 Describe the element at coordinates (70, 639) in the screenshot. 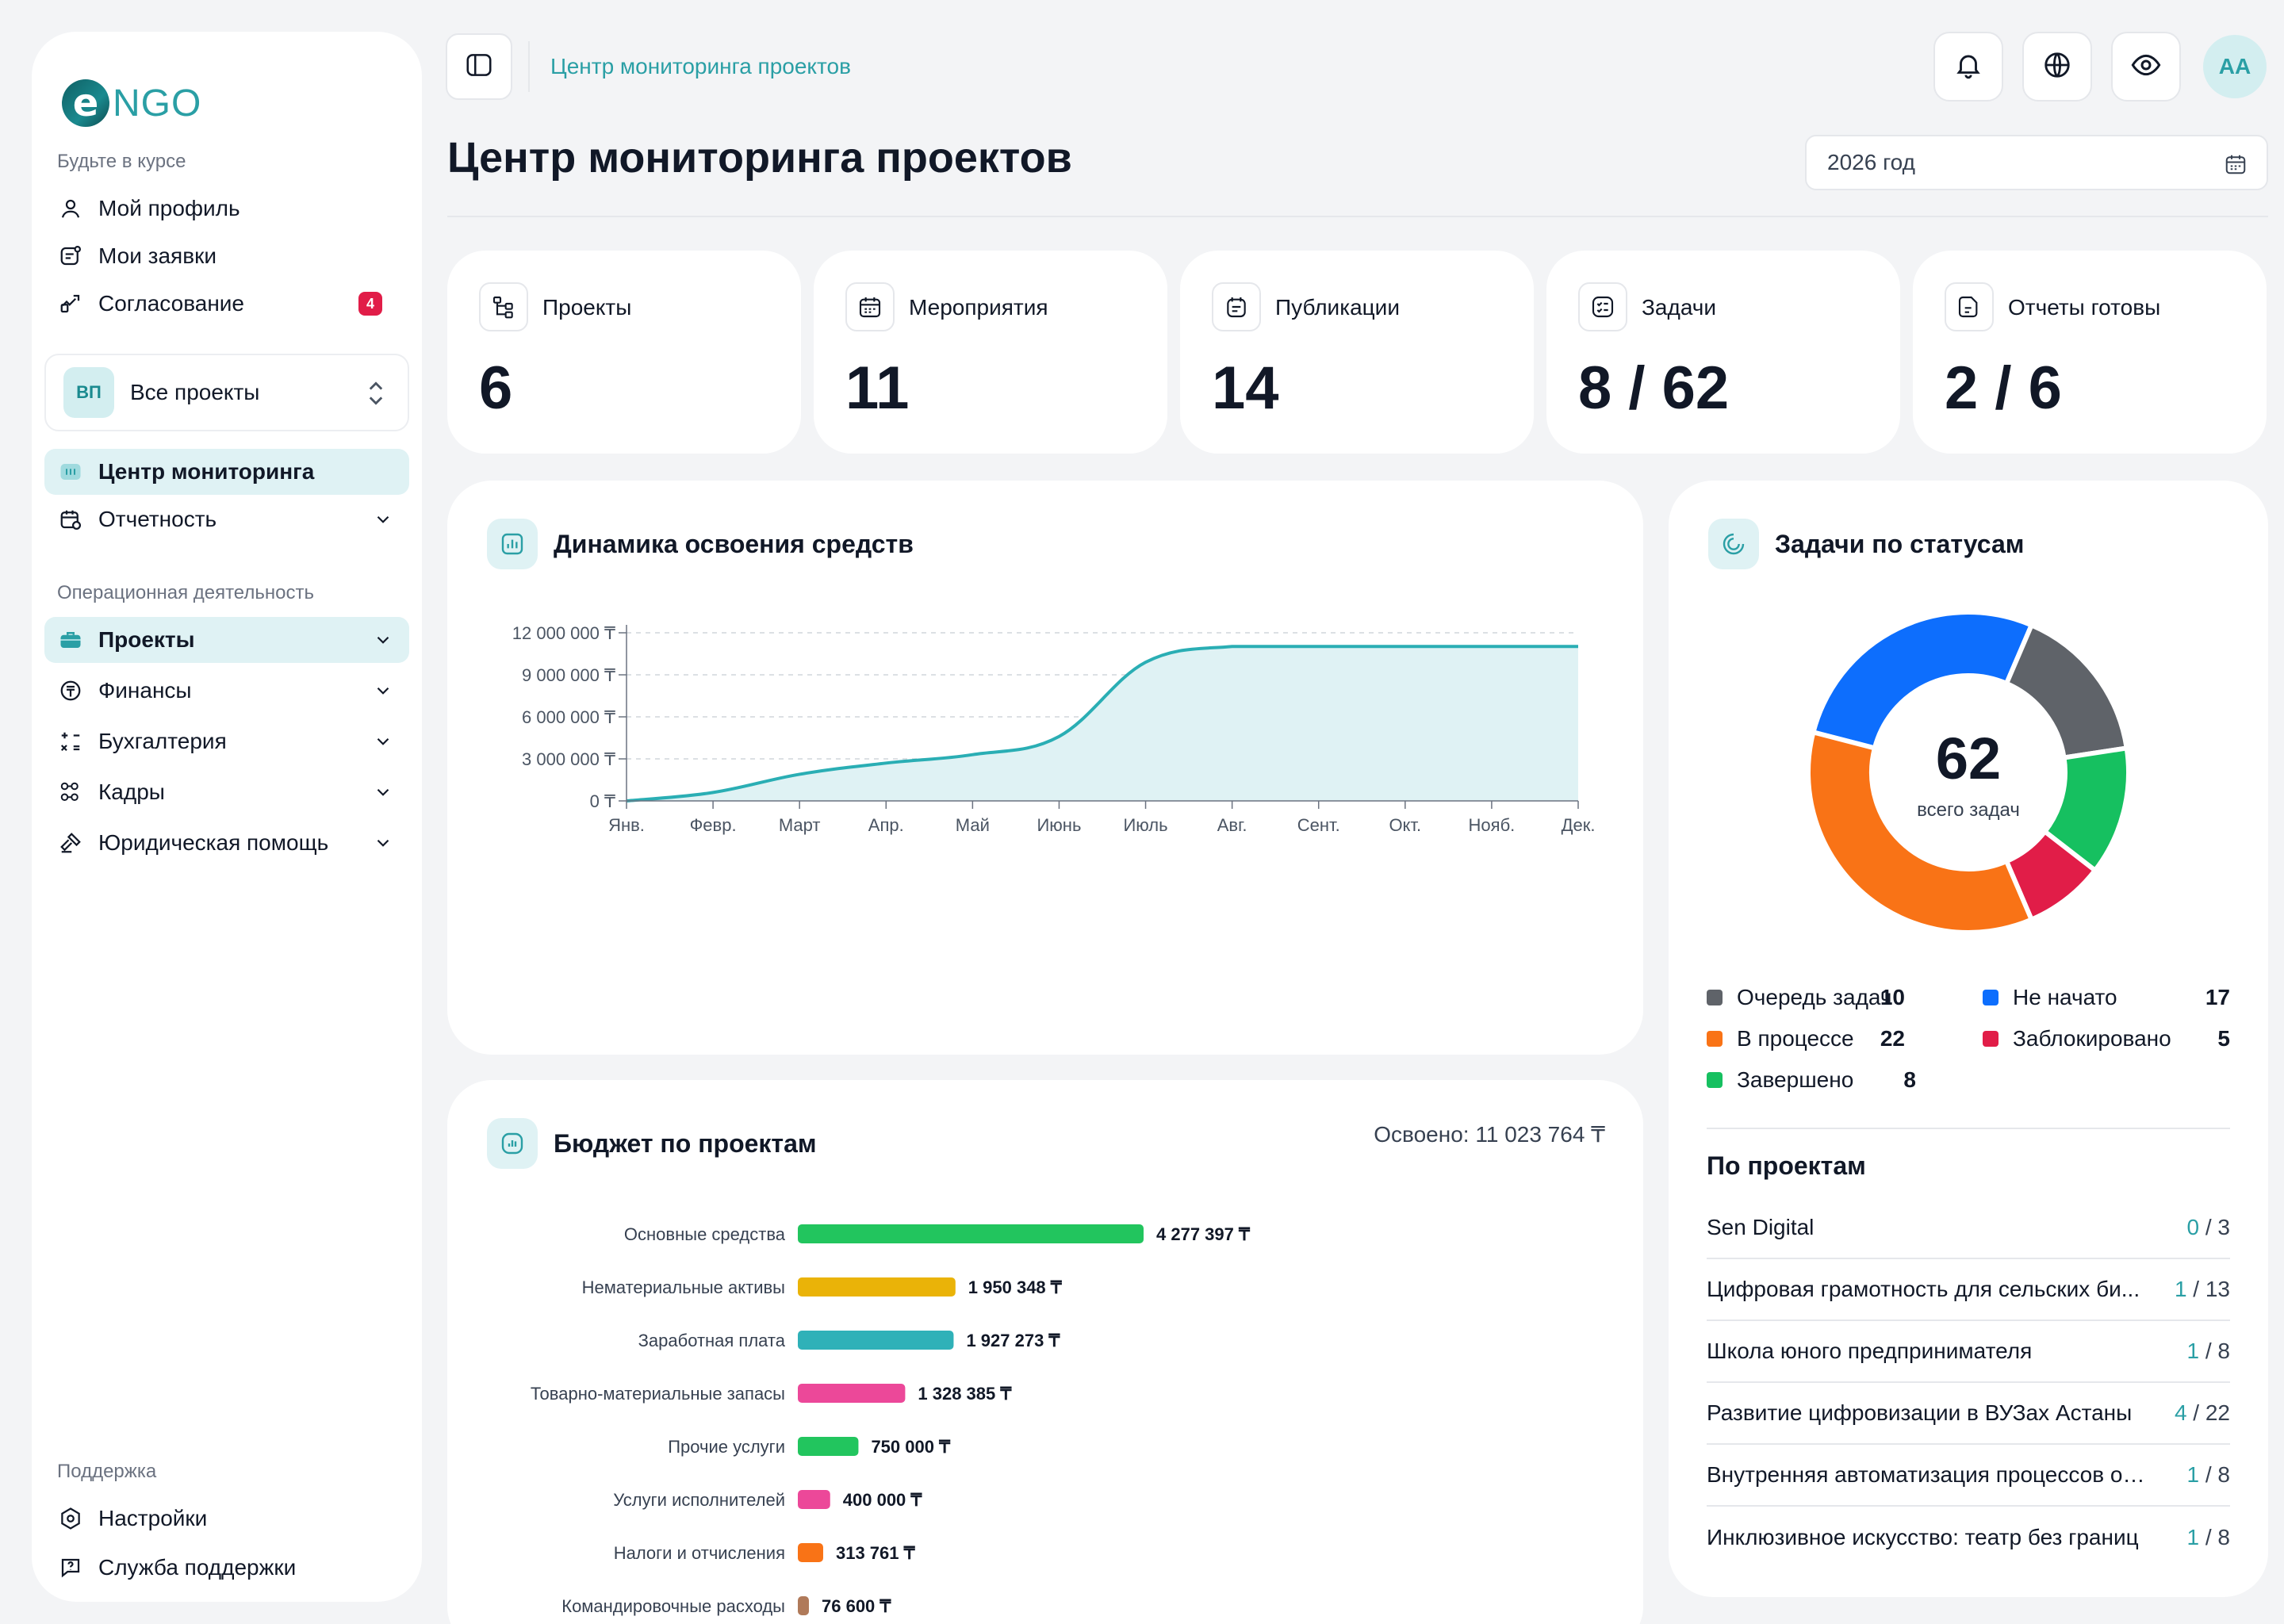

I see `briefcase-icon` at that location.